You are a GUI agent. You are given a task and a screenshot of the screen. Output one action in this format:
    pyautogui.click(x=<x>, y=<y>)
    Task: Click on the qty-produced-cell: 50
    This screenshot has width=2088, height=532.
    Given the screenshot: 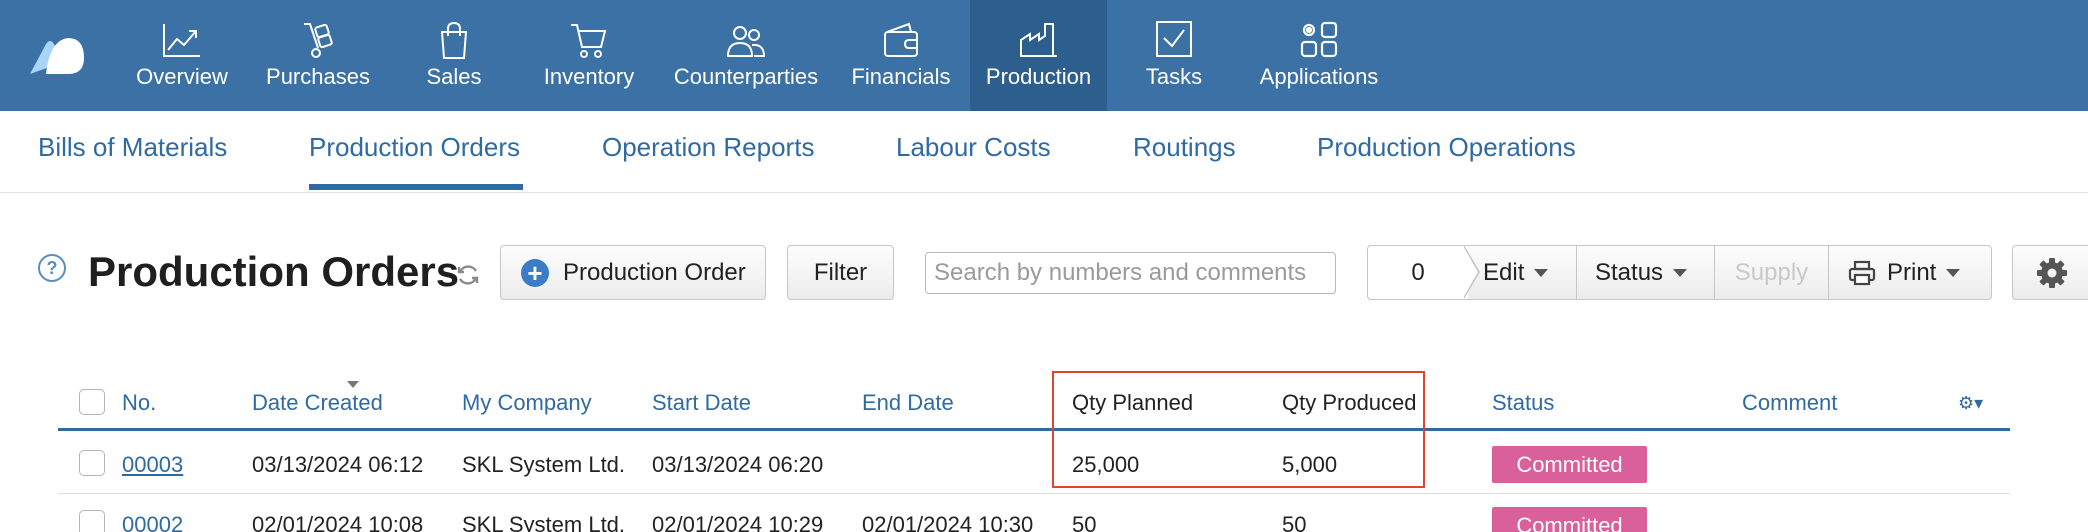 What is the action you would take?
    pyautogui.click(x=1294, y=522)
    